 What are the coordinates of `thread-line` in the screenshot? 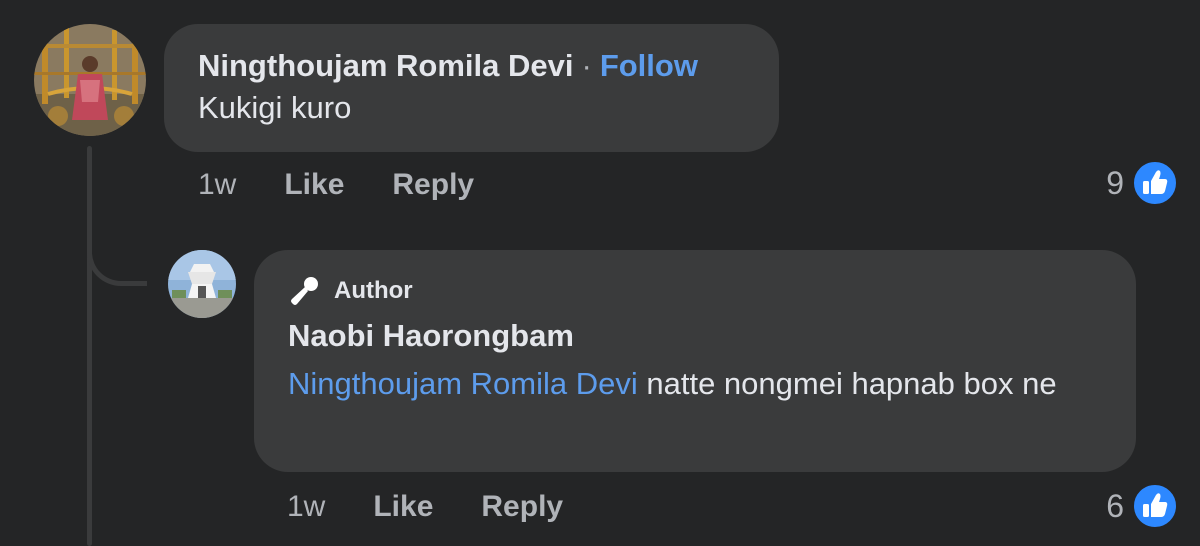 It's located at (89, 346).